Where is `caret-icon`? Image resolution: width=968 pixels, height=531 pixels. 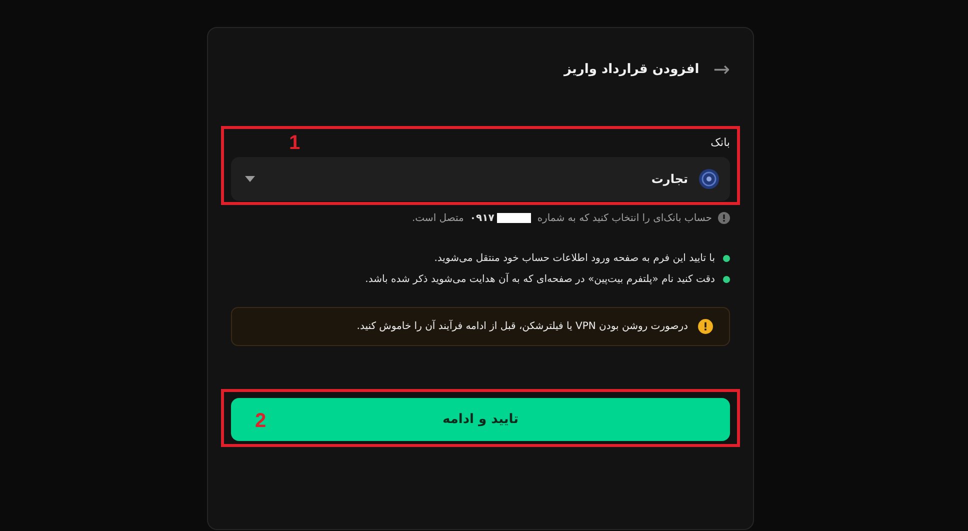 caret-icon is located at coordinates (250, 179).